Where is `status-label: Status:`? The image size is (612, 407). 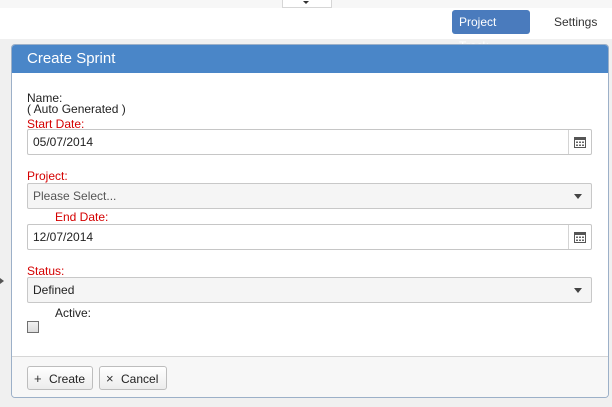 status-label: Status: is located at coordinates (46, 271).